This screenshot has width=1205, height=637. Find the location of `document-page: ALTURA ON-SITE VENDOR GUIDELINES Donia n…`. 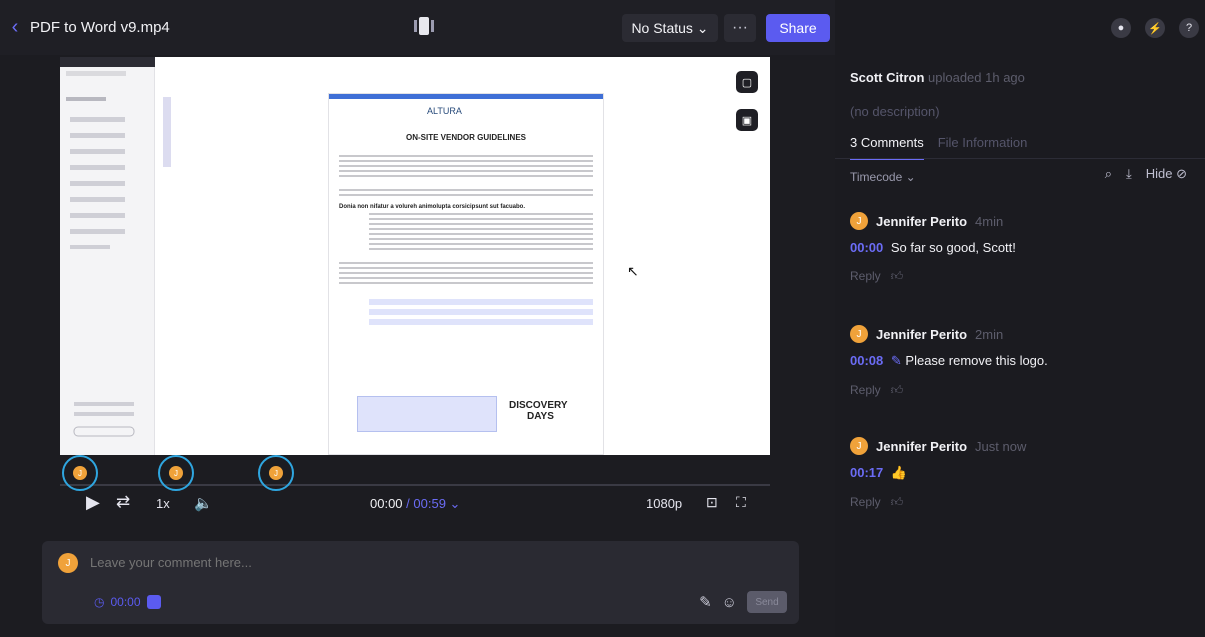

document-page: ALTURA ON-SITE VENDOR GUIDELINES Donia n… is located at coordinates (466, 274).